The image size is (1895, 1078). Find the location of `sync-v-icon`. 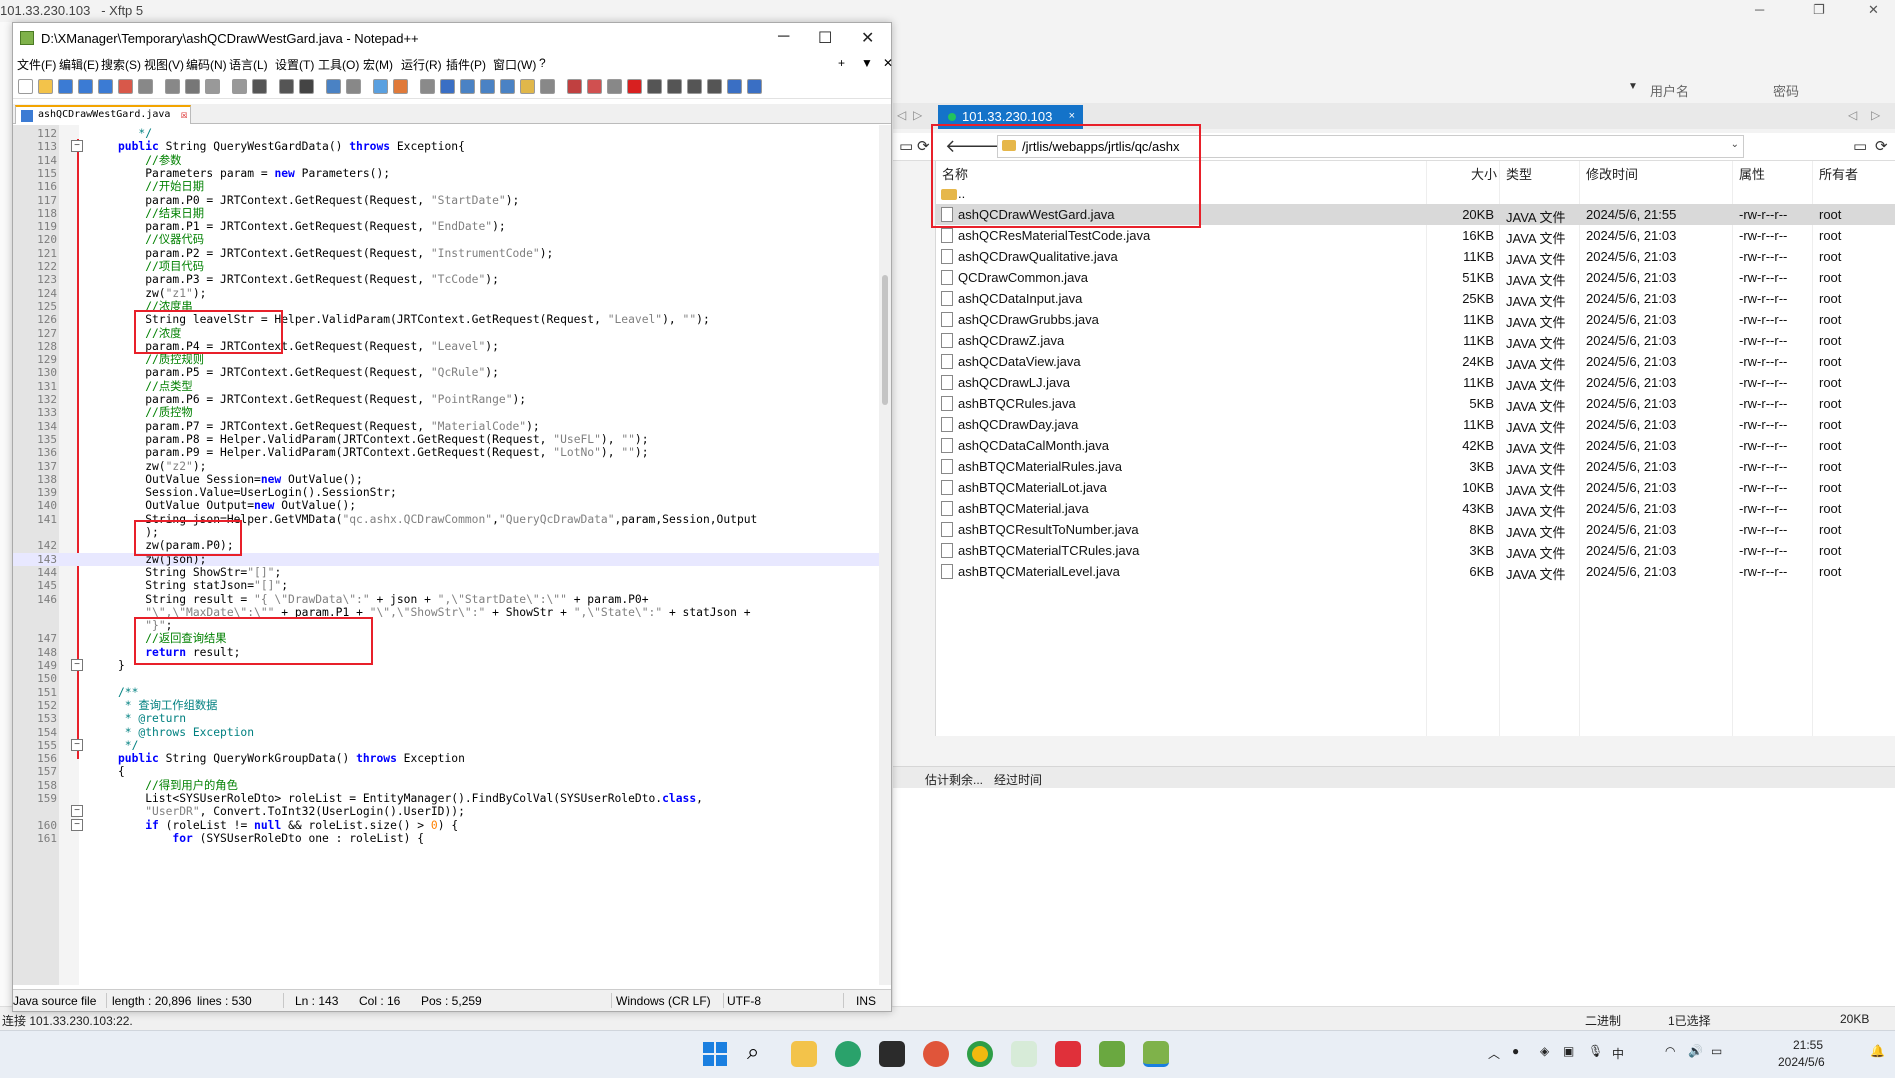

sync-v-icon is located at coordinates (380, 86).